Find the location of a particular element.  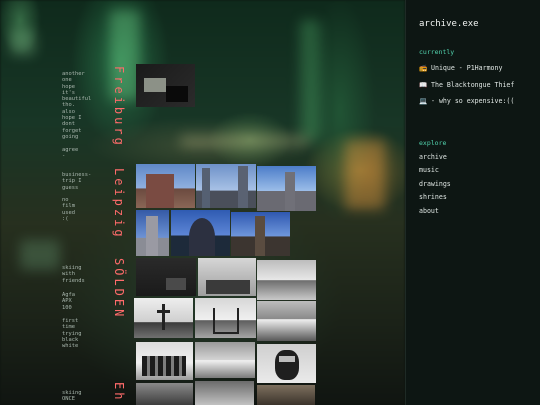

nav-about: about is located at coordinates (429, 211).